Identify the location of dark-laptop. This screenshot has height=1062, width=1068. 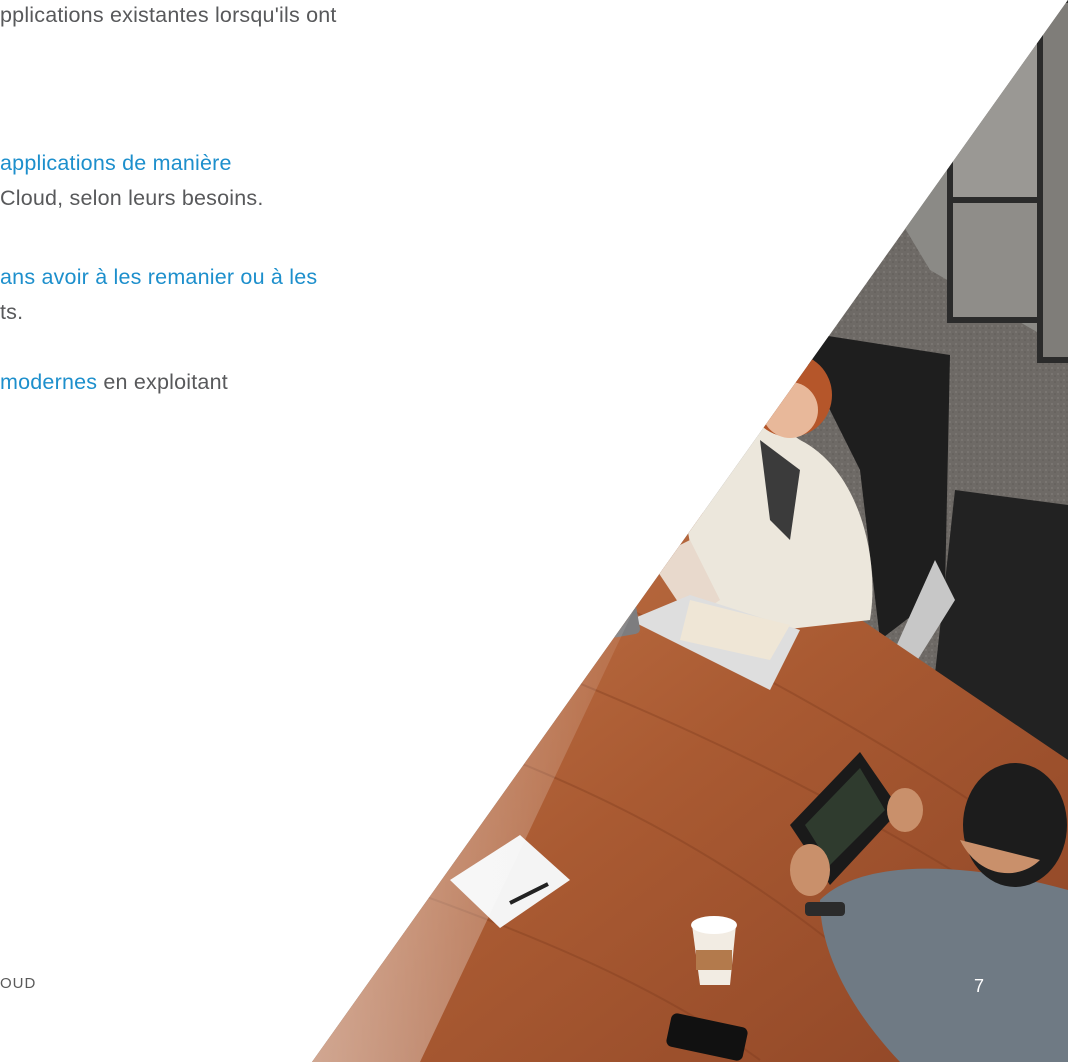
(515, 628).